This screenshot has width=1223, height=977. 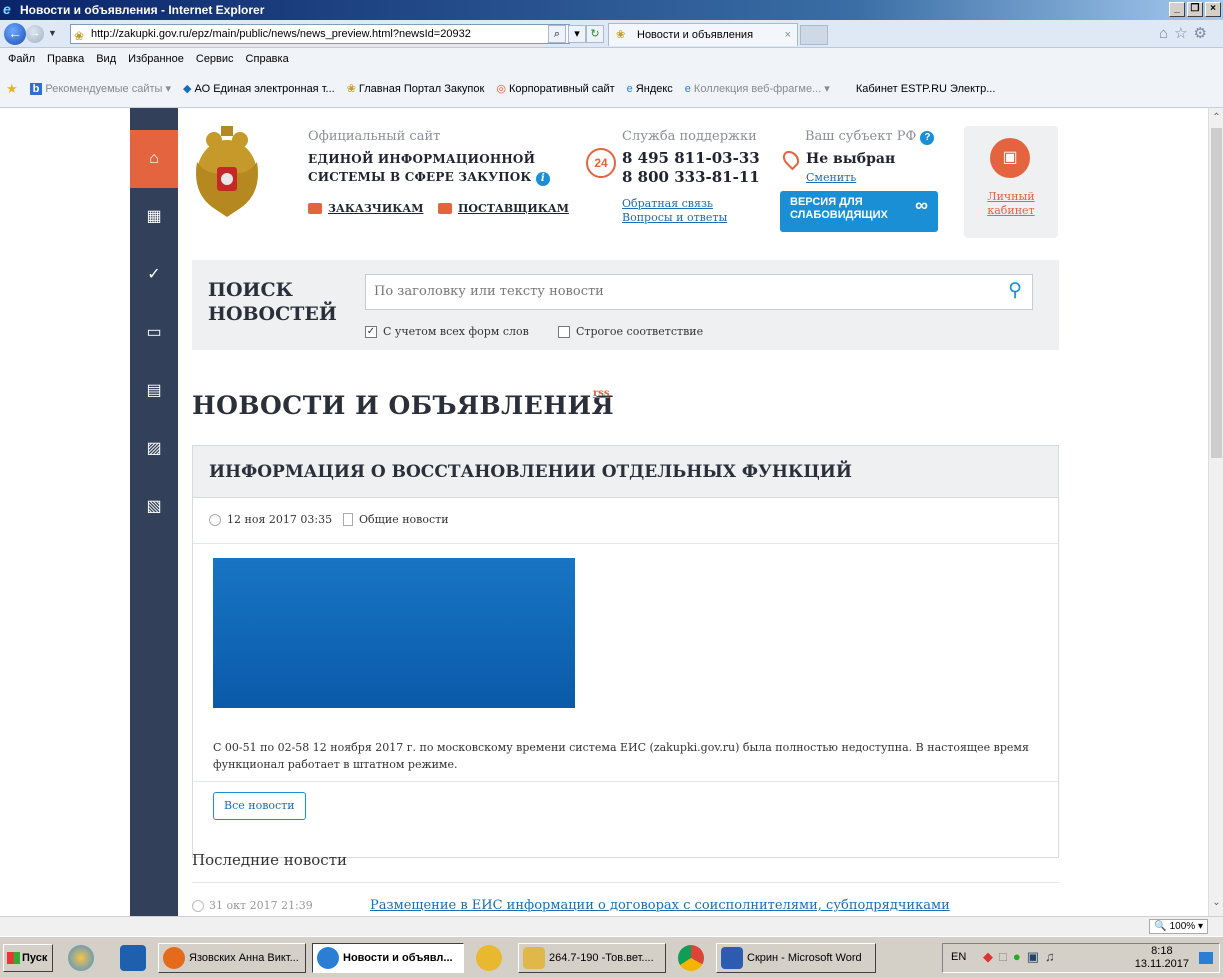 What do you see at coordinates (489, 958) in the screenshot?
I see `1c-icon` at bounding box center [489, 958].